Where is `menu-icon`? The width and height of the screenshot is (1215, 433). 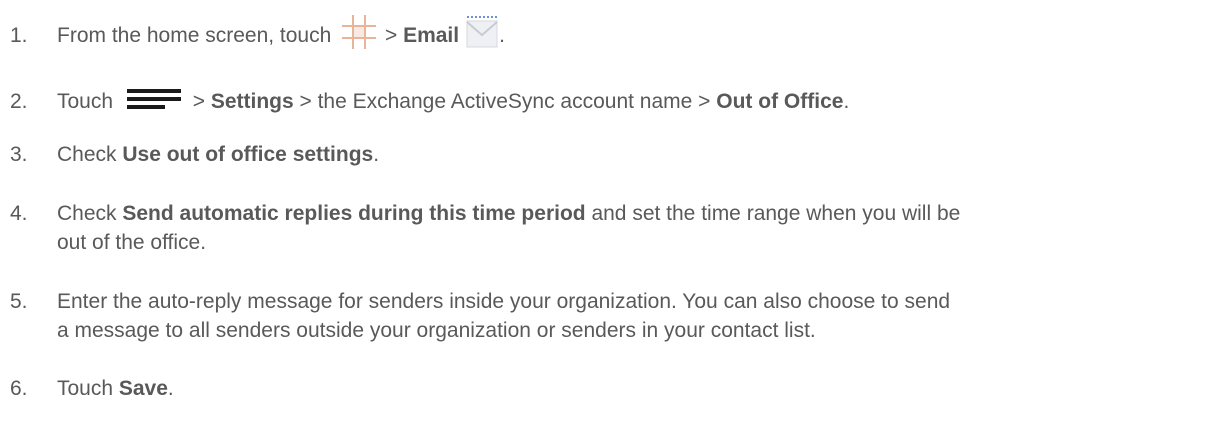 menu-icon is located at coordinates (154, 99).